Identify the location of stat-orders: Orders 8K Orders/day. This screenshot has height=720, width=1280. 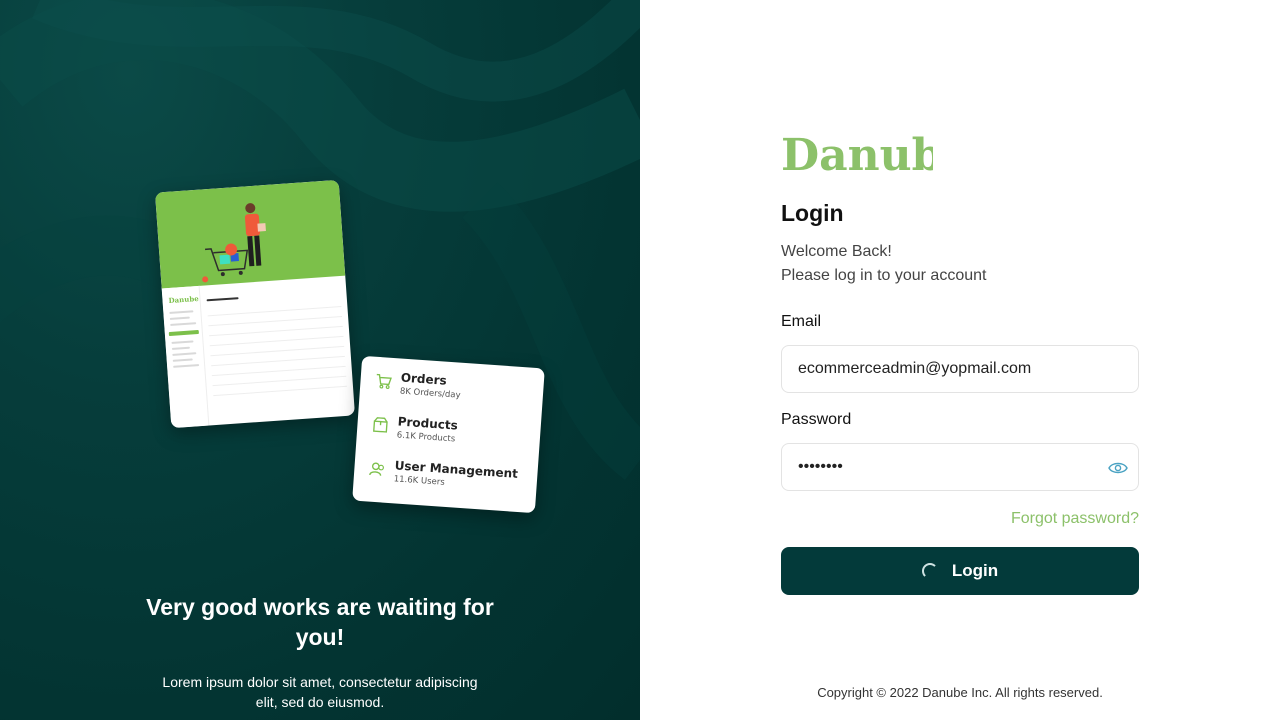
(418, 385).